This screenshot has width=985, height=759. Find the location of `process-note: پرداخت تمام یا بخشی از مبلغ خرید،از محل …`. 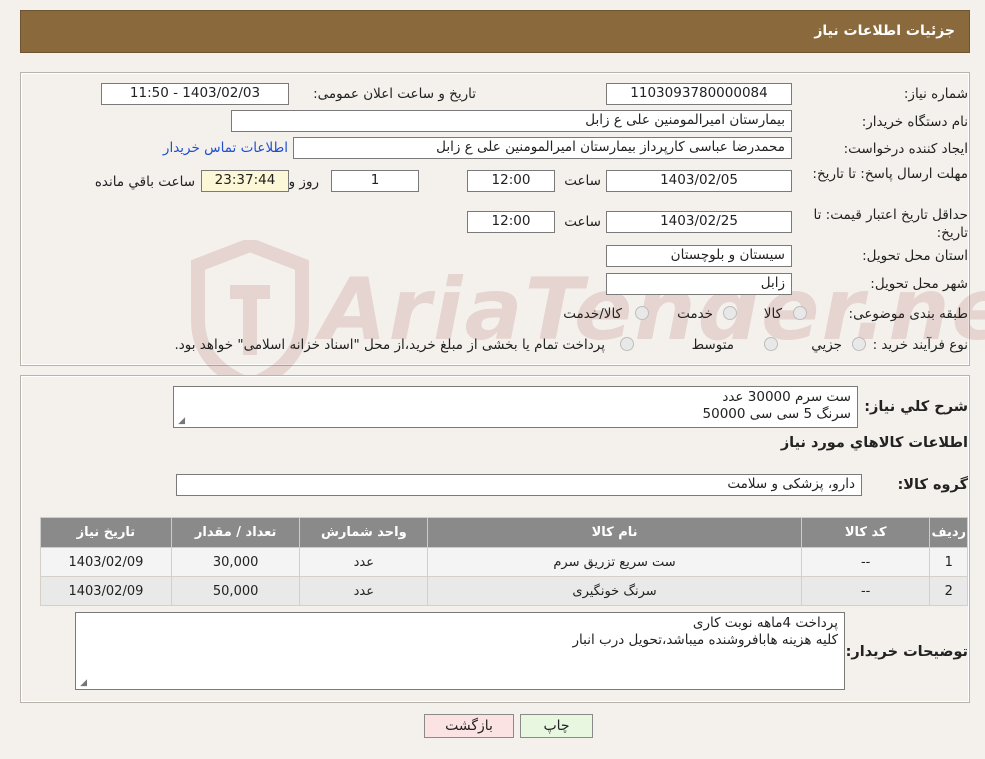

process-note: پرداخت تمام یا بخشی از مبلغ خرید،از محل … is located at coordinates (389, 345).